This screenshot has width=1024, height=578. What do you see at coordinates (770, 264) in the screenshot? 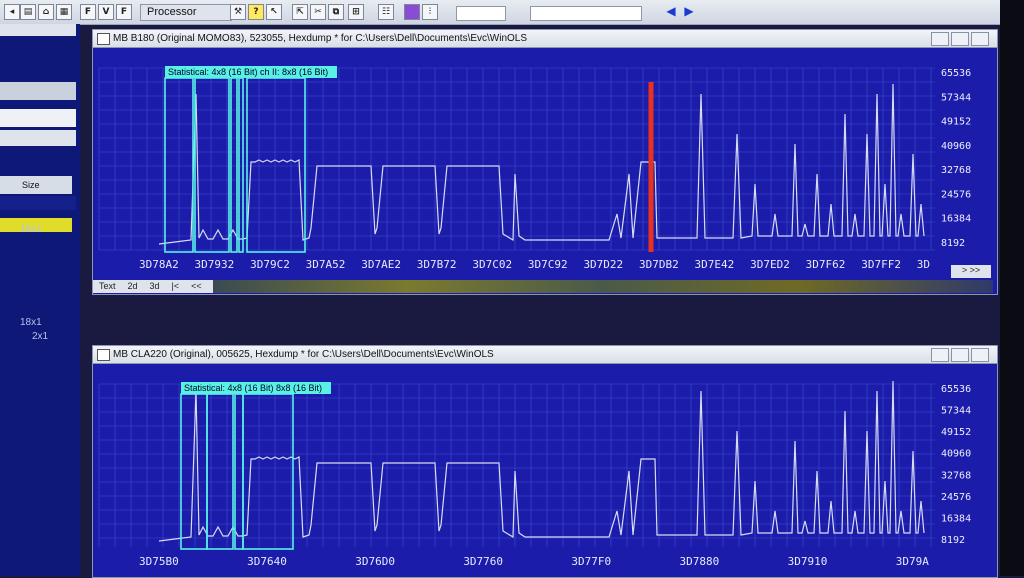
I see `x-tick-label: 3D7ED2` at bounding box center [770, 264].